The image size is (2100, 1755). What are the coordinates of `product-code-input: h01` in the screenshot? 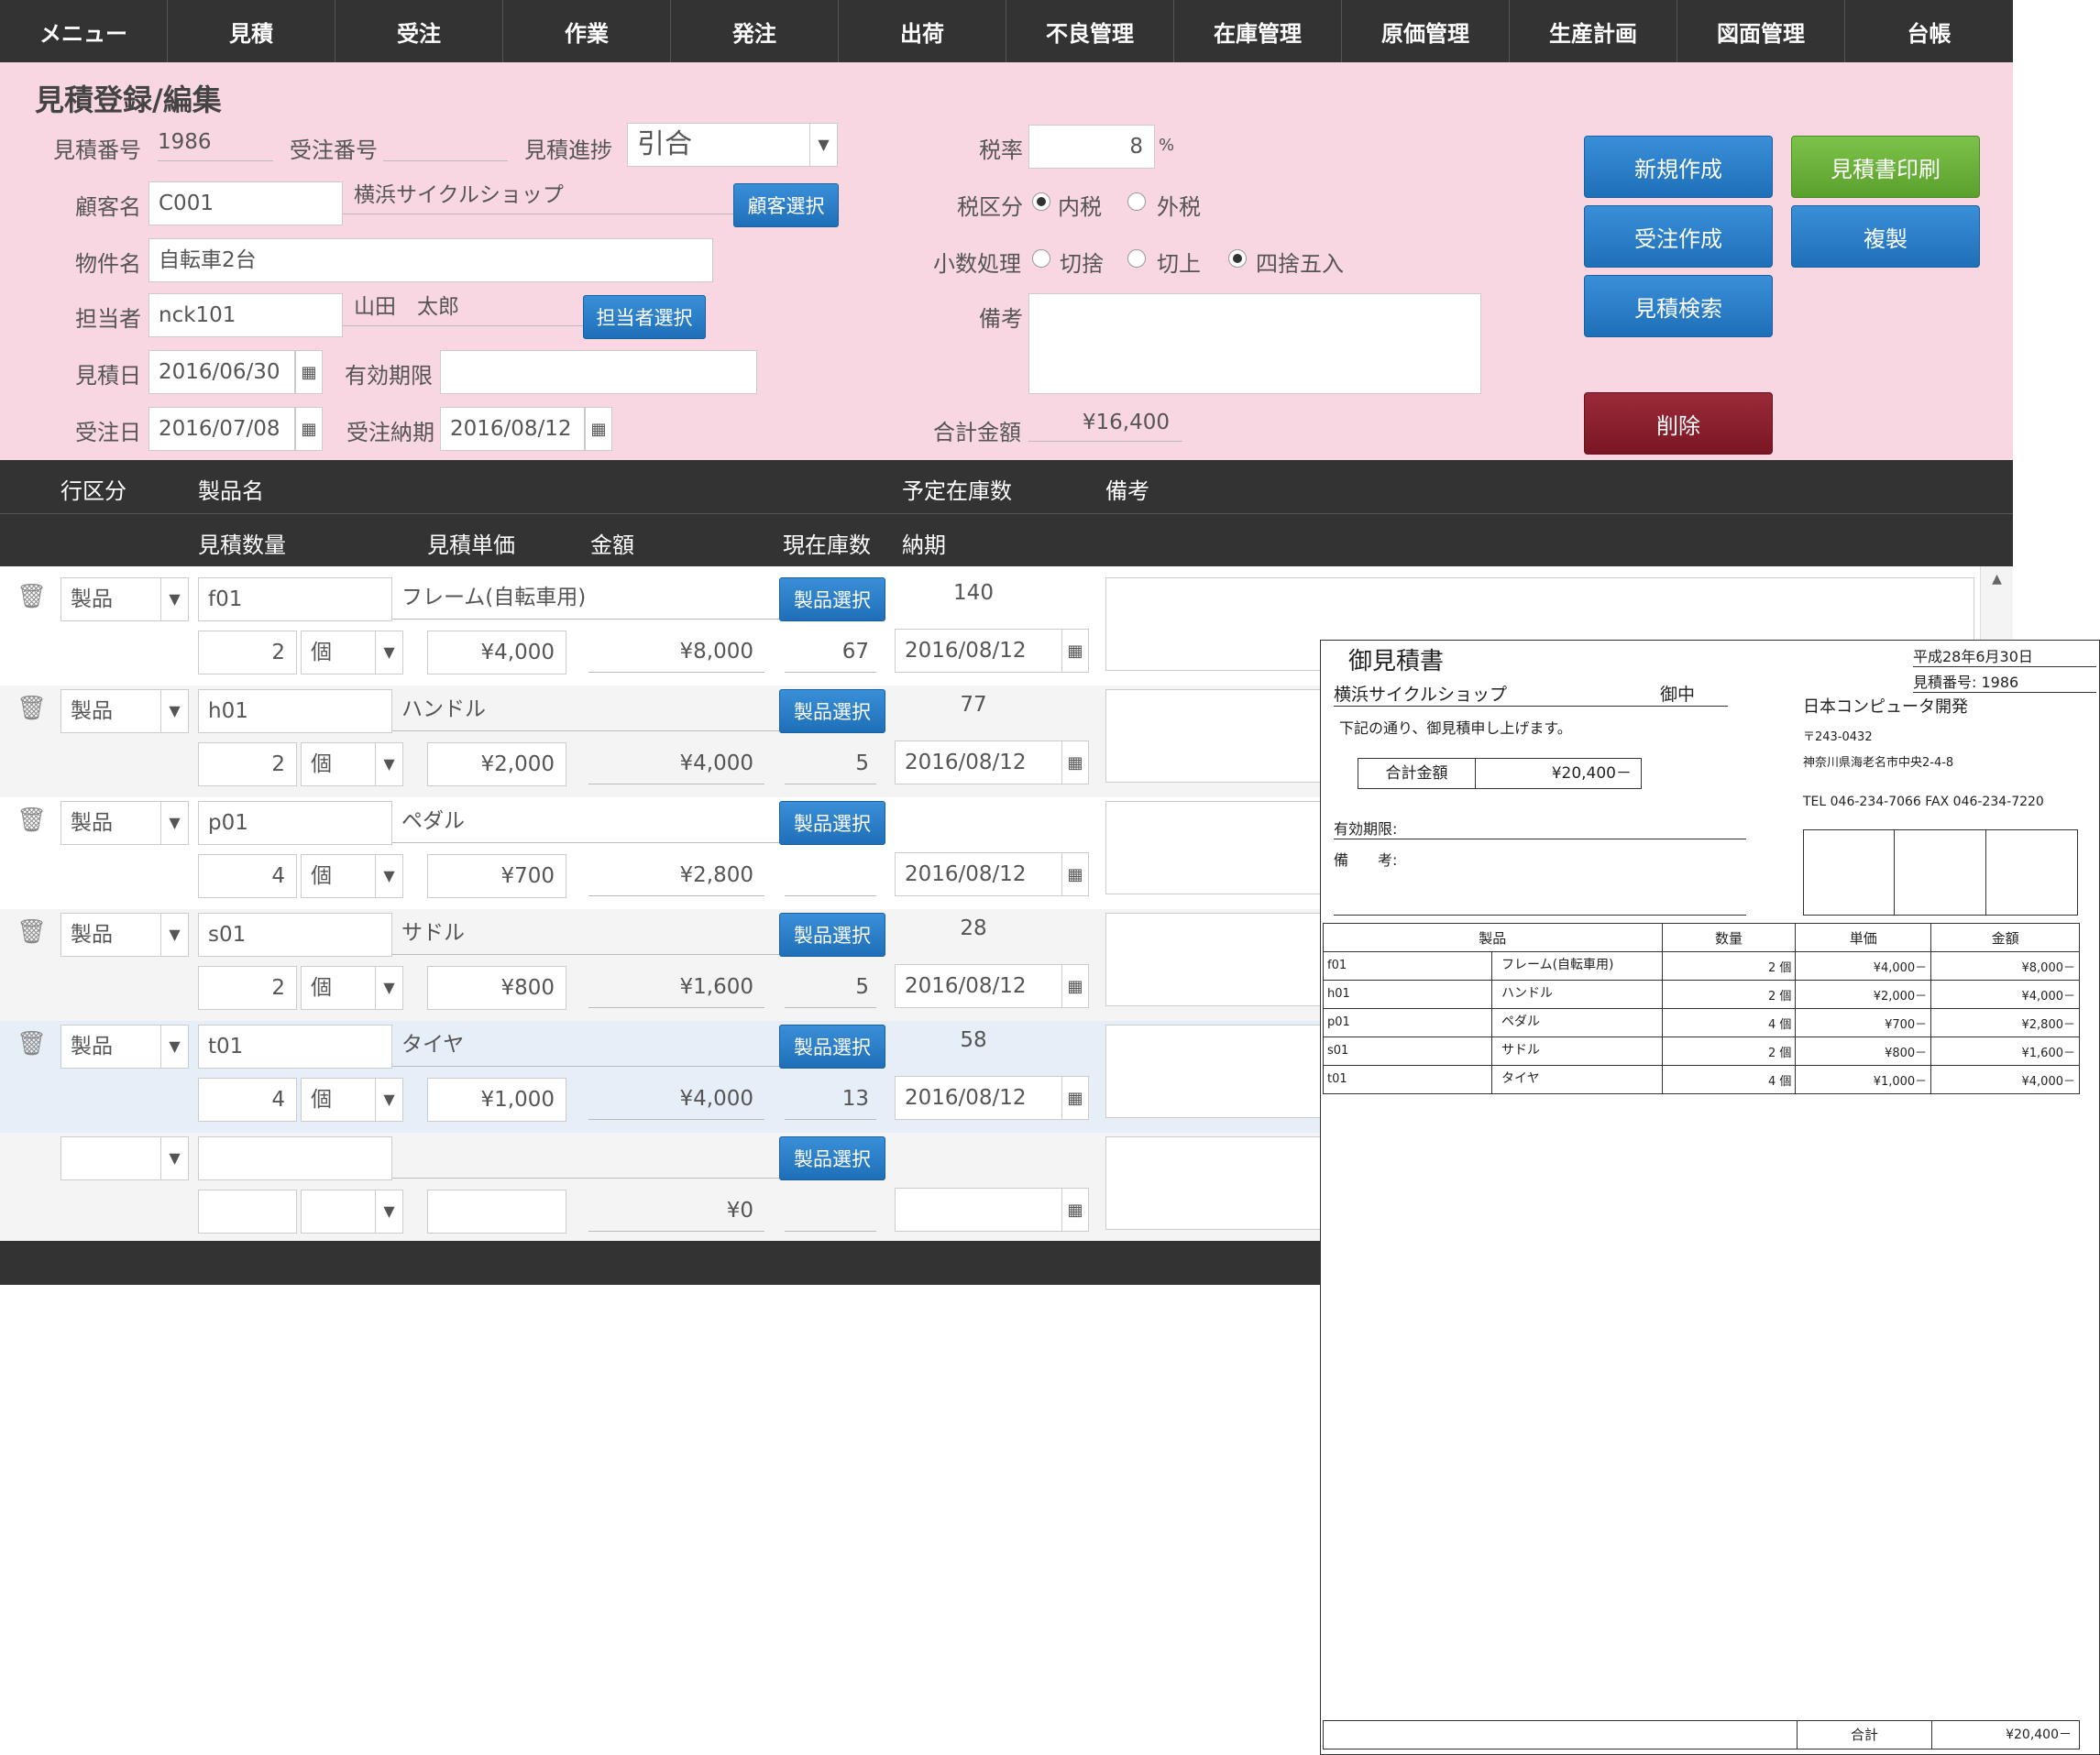 It's located at (295, 711).